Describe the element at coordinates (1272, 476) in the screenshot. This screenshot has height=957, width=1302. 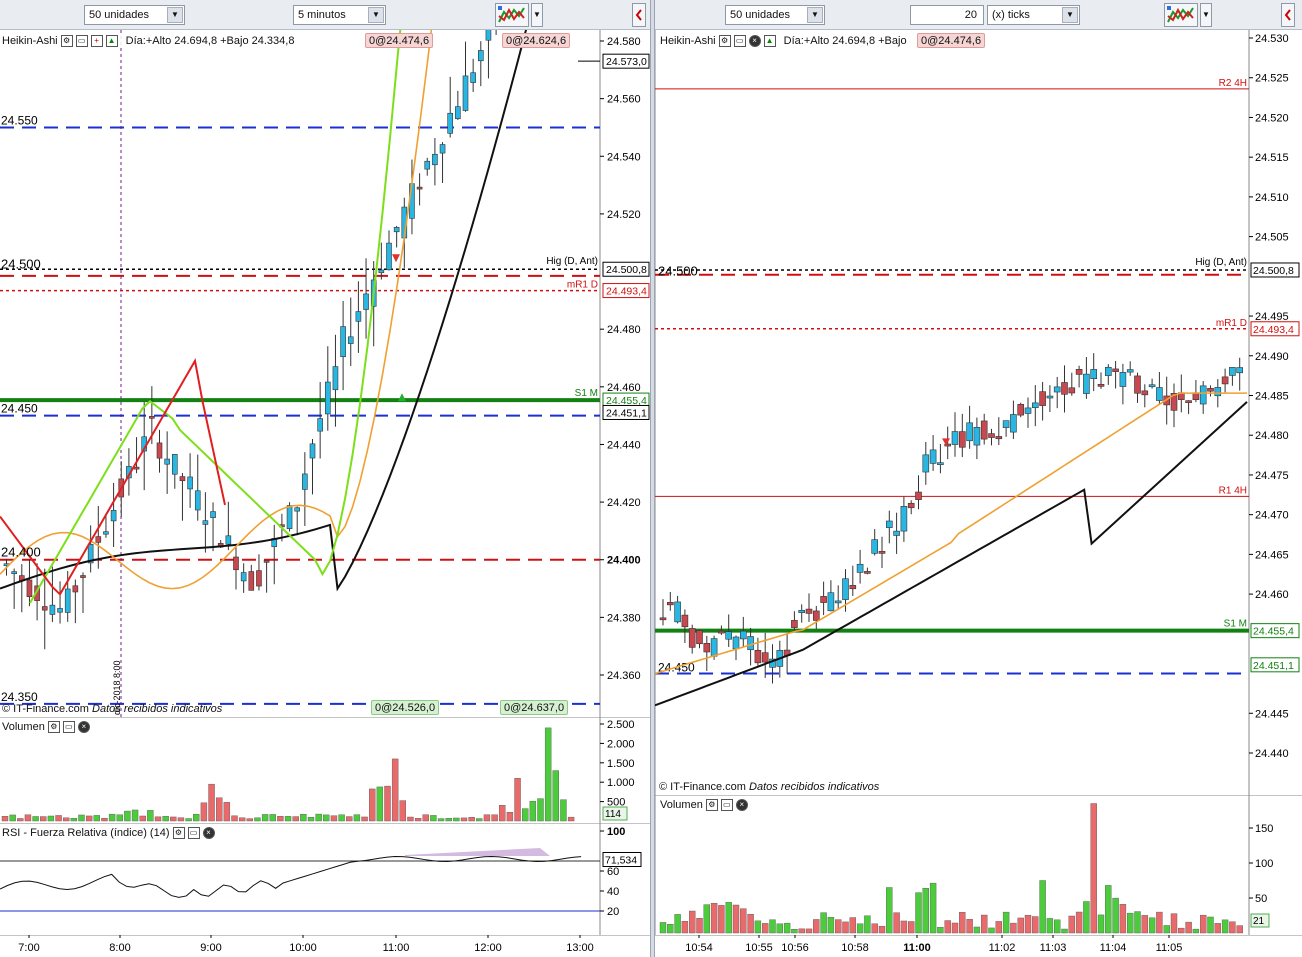
I see `price-axis-label: 24.475` at that location.